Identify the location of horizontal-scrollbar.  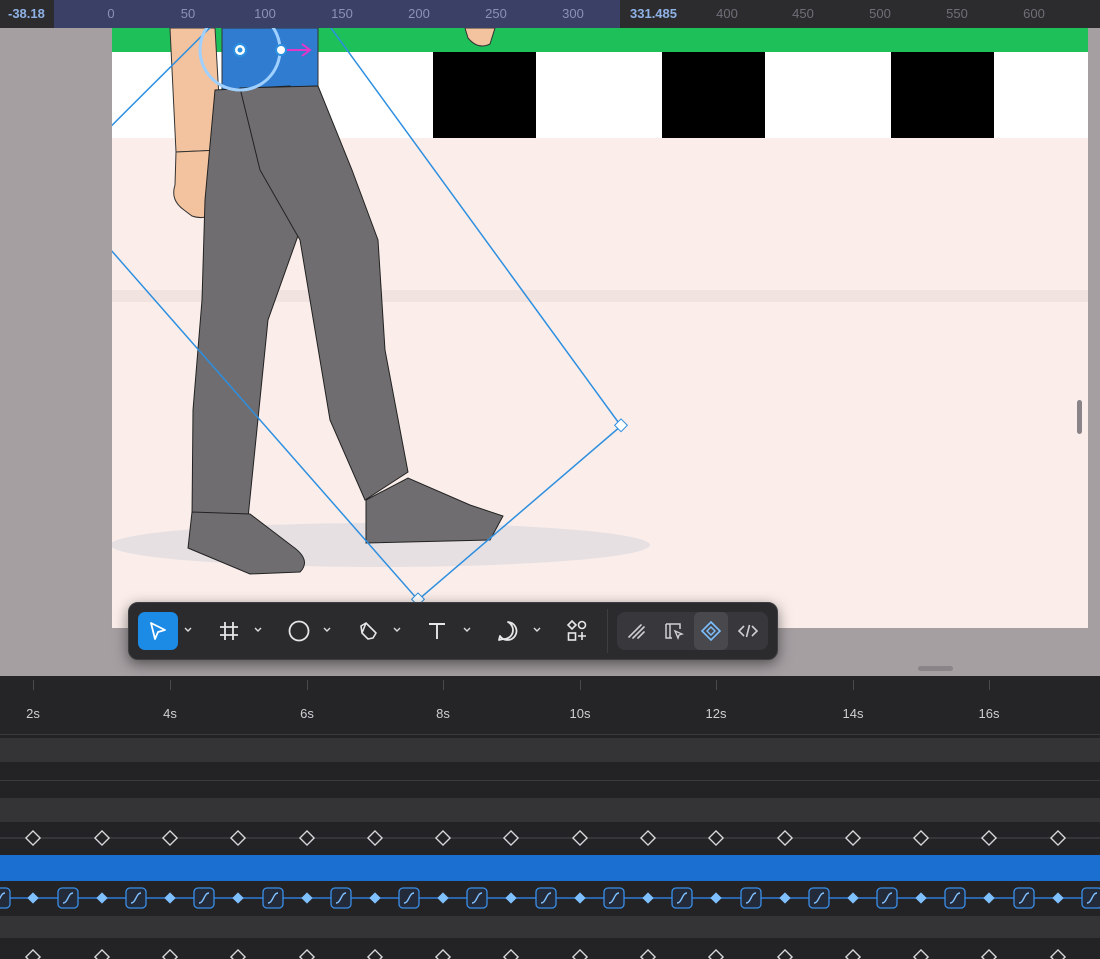
(935, 668).